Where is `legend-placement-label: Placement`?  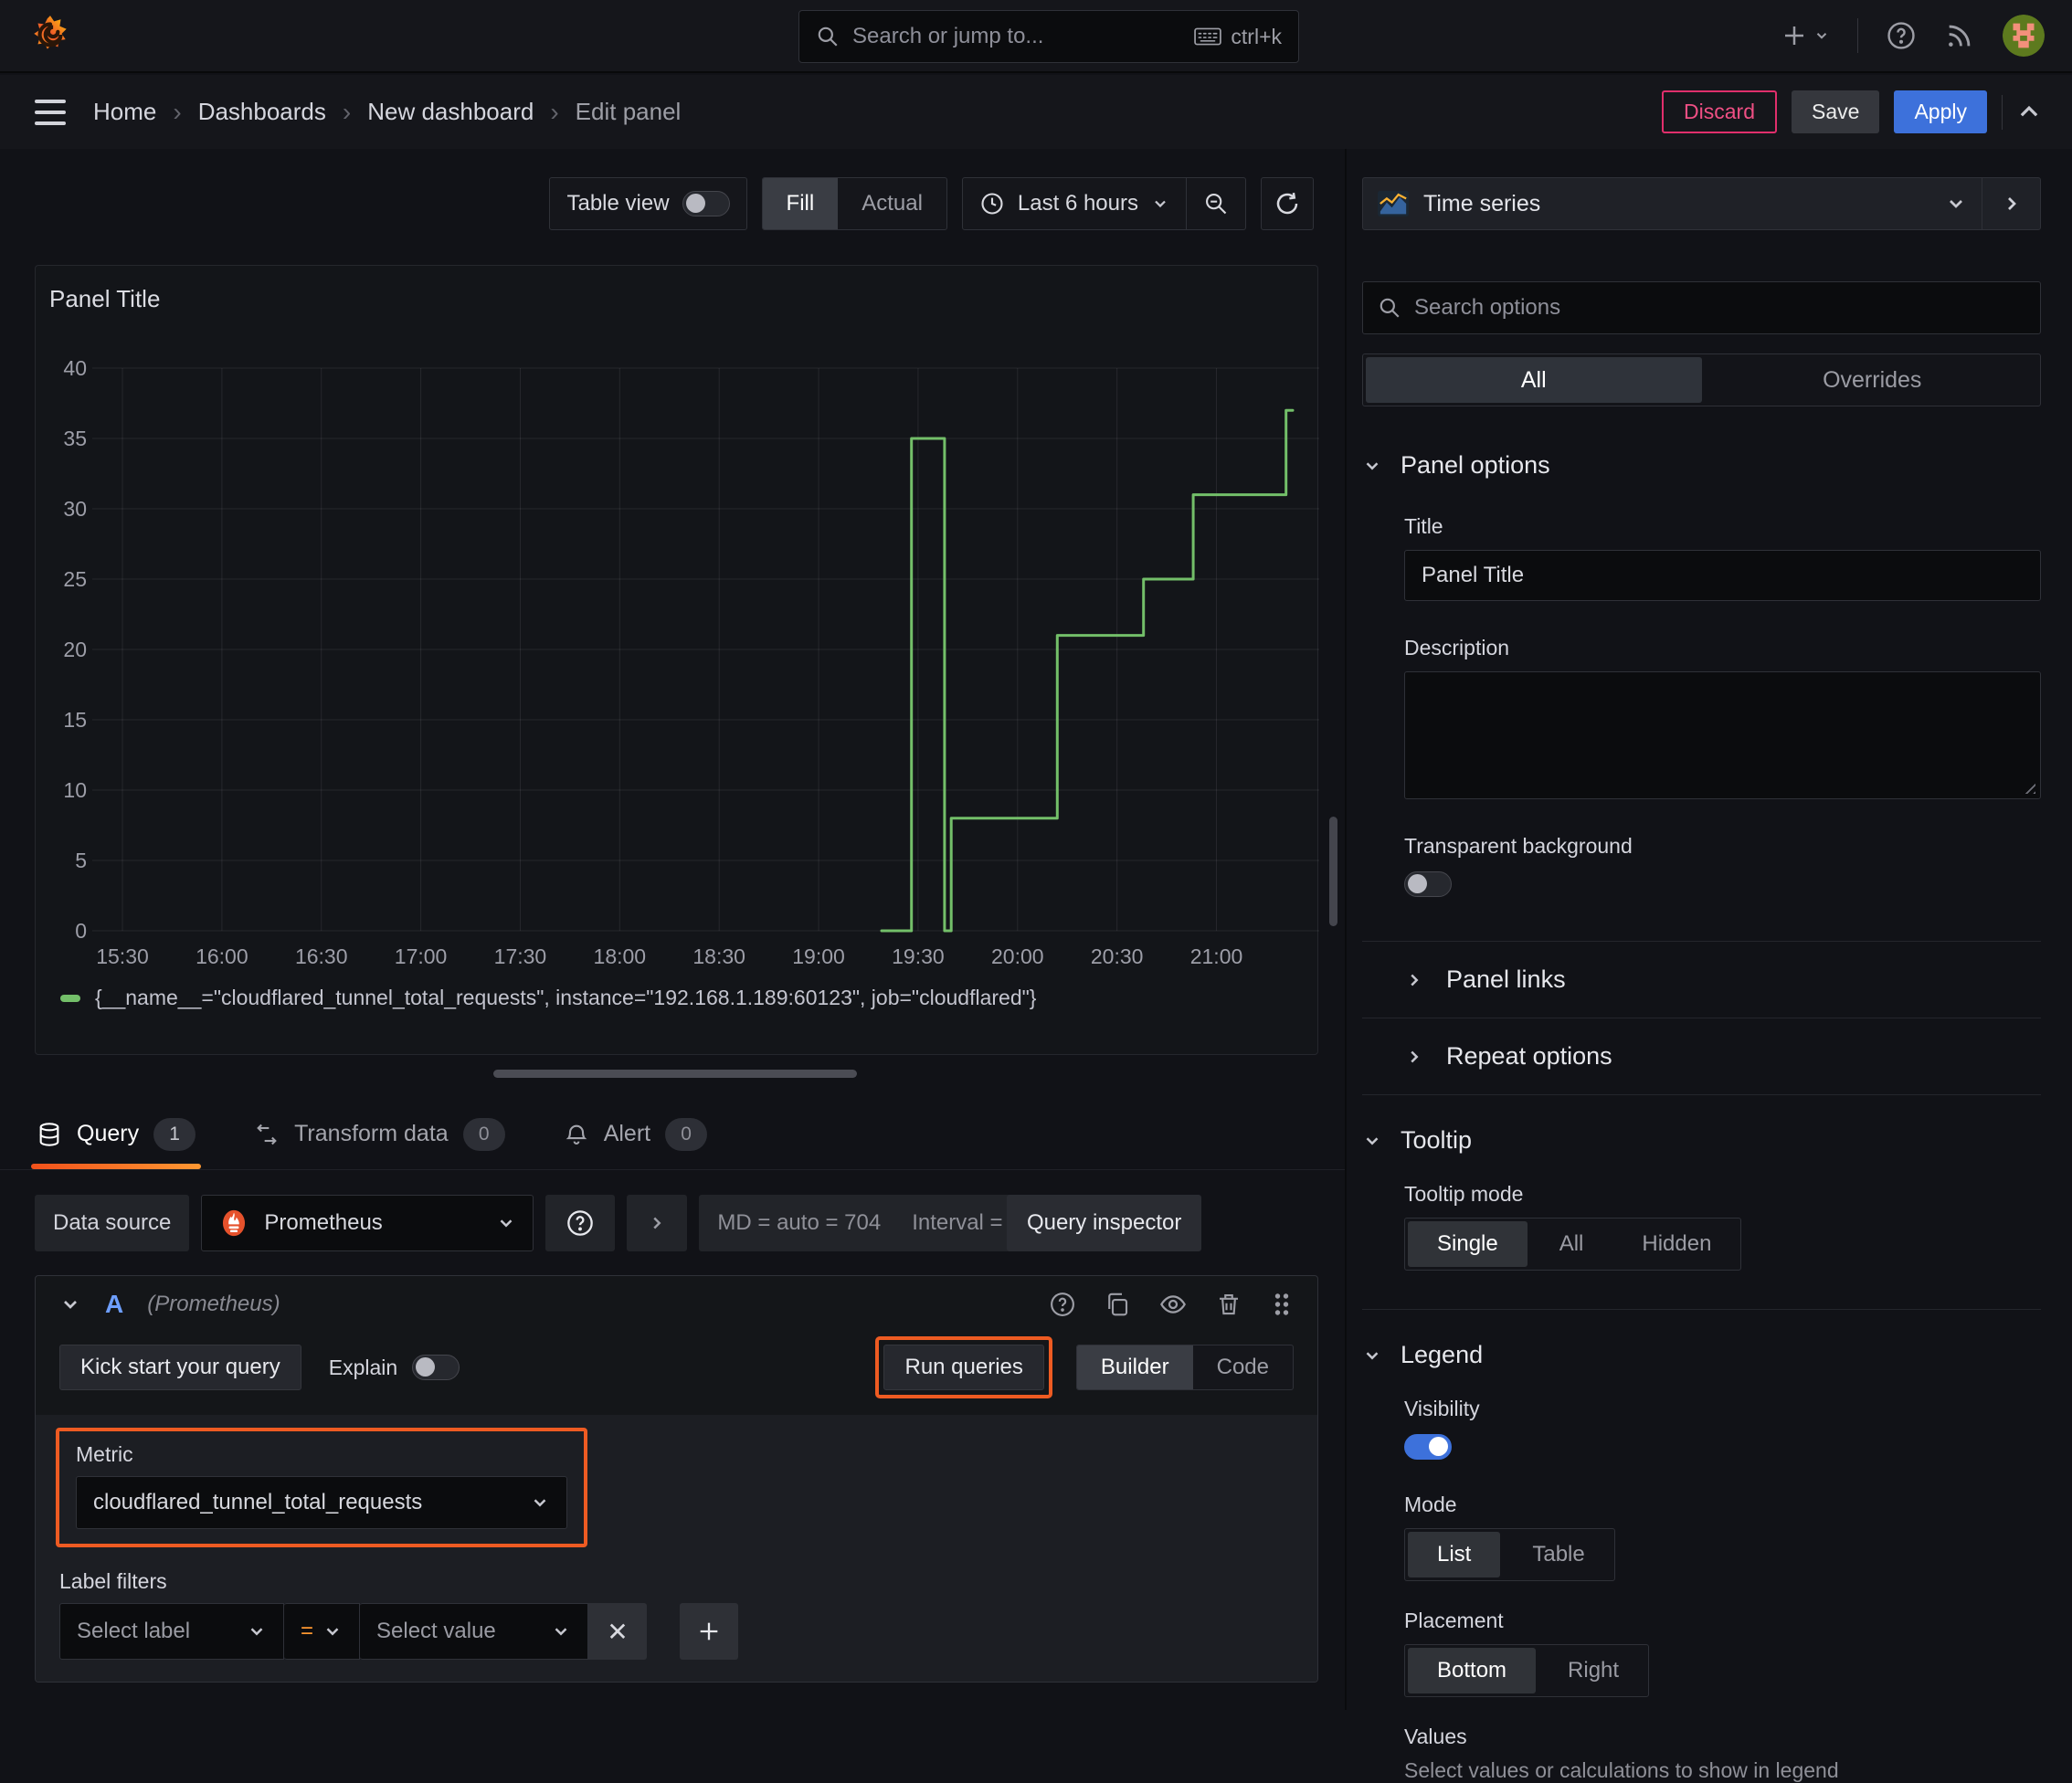
legend-placement-label: Placement is located at coordinates (1454, 1621).